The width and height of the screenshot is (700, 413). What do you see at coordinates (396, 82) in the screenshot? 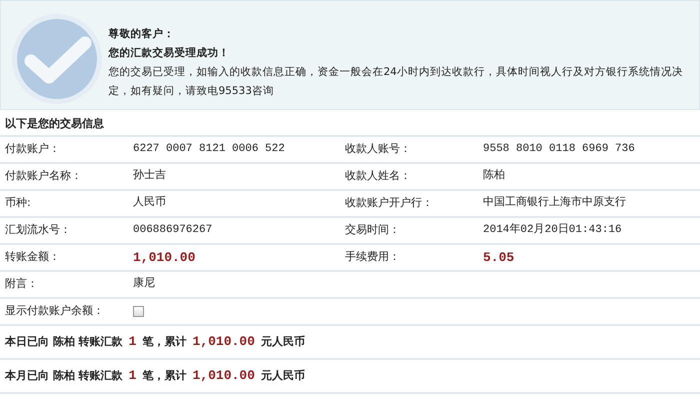
I see `notice-message: 您的交易已受理，如输入的收款信息正确，资金一般会在24小时内到达收款行，具体时间视人行及对方银行系统情况决定，如有疑问，请致电95533咨询` at bounding box center [396, 82].